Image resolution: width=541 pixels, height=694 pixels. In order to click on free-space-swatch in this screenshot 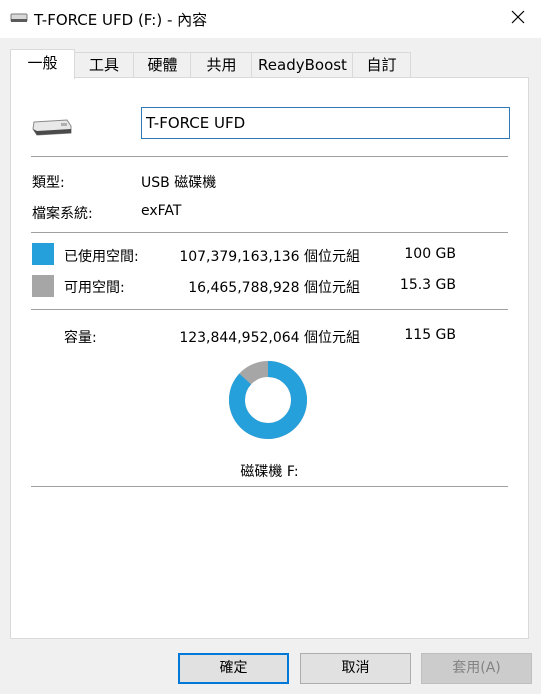, I will do `click(43, 286)`.